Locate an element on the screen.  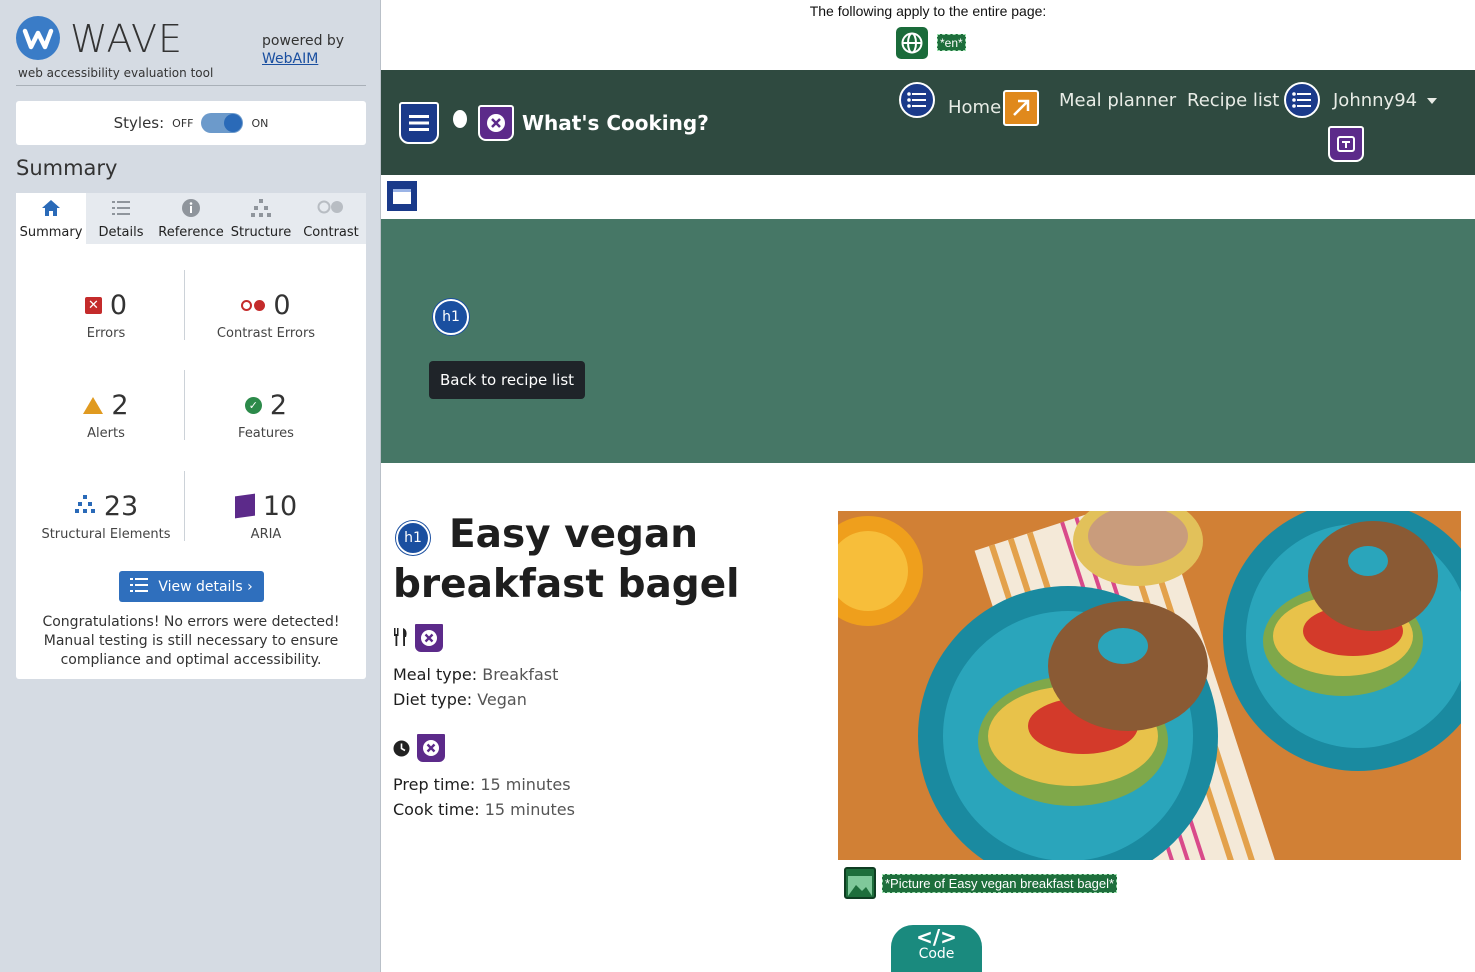
check-icon: ✓ is located at coordinates (253, 405).